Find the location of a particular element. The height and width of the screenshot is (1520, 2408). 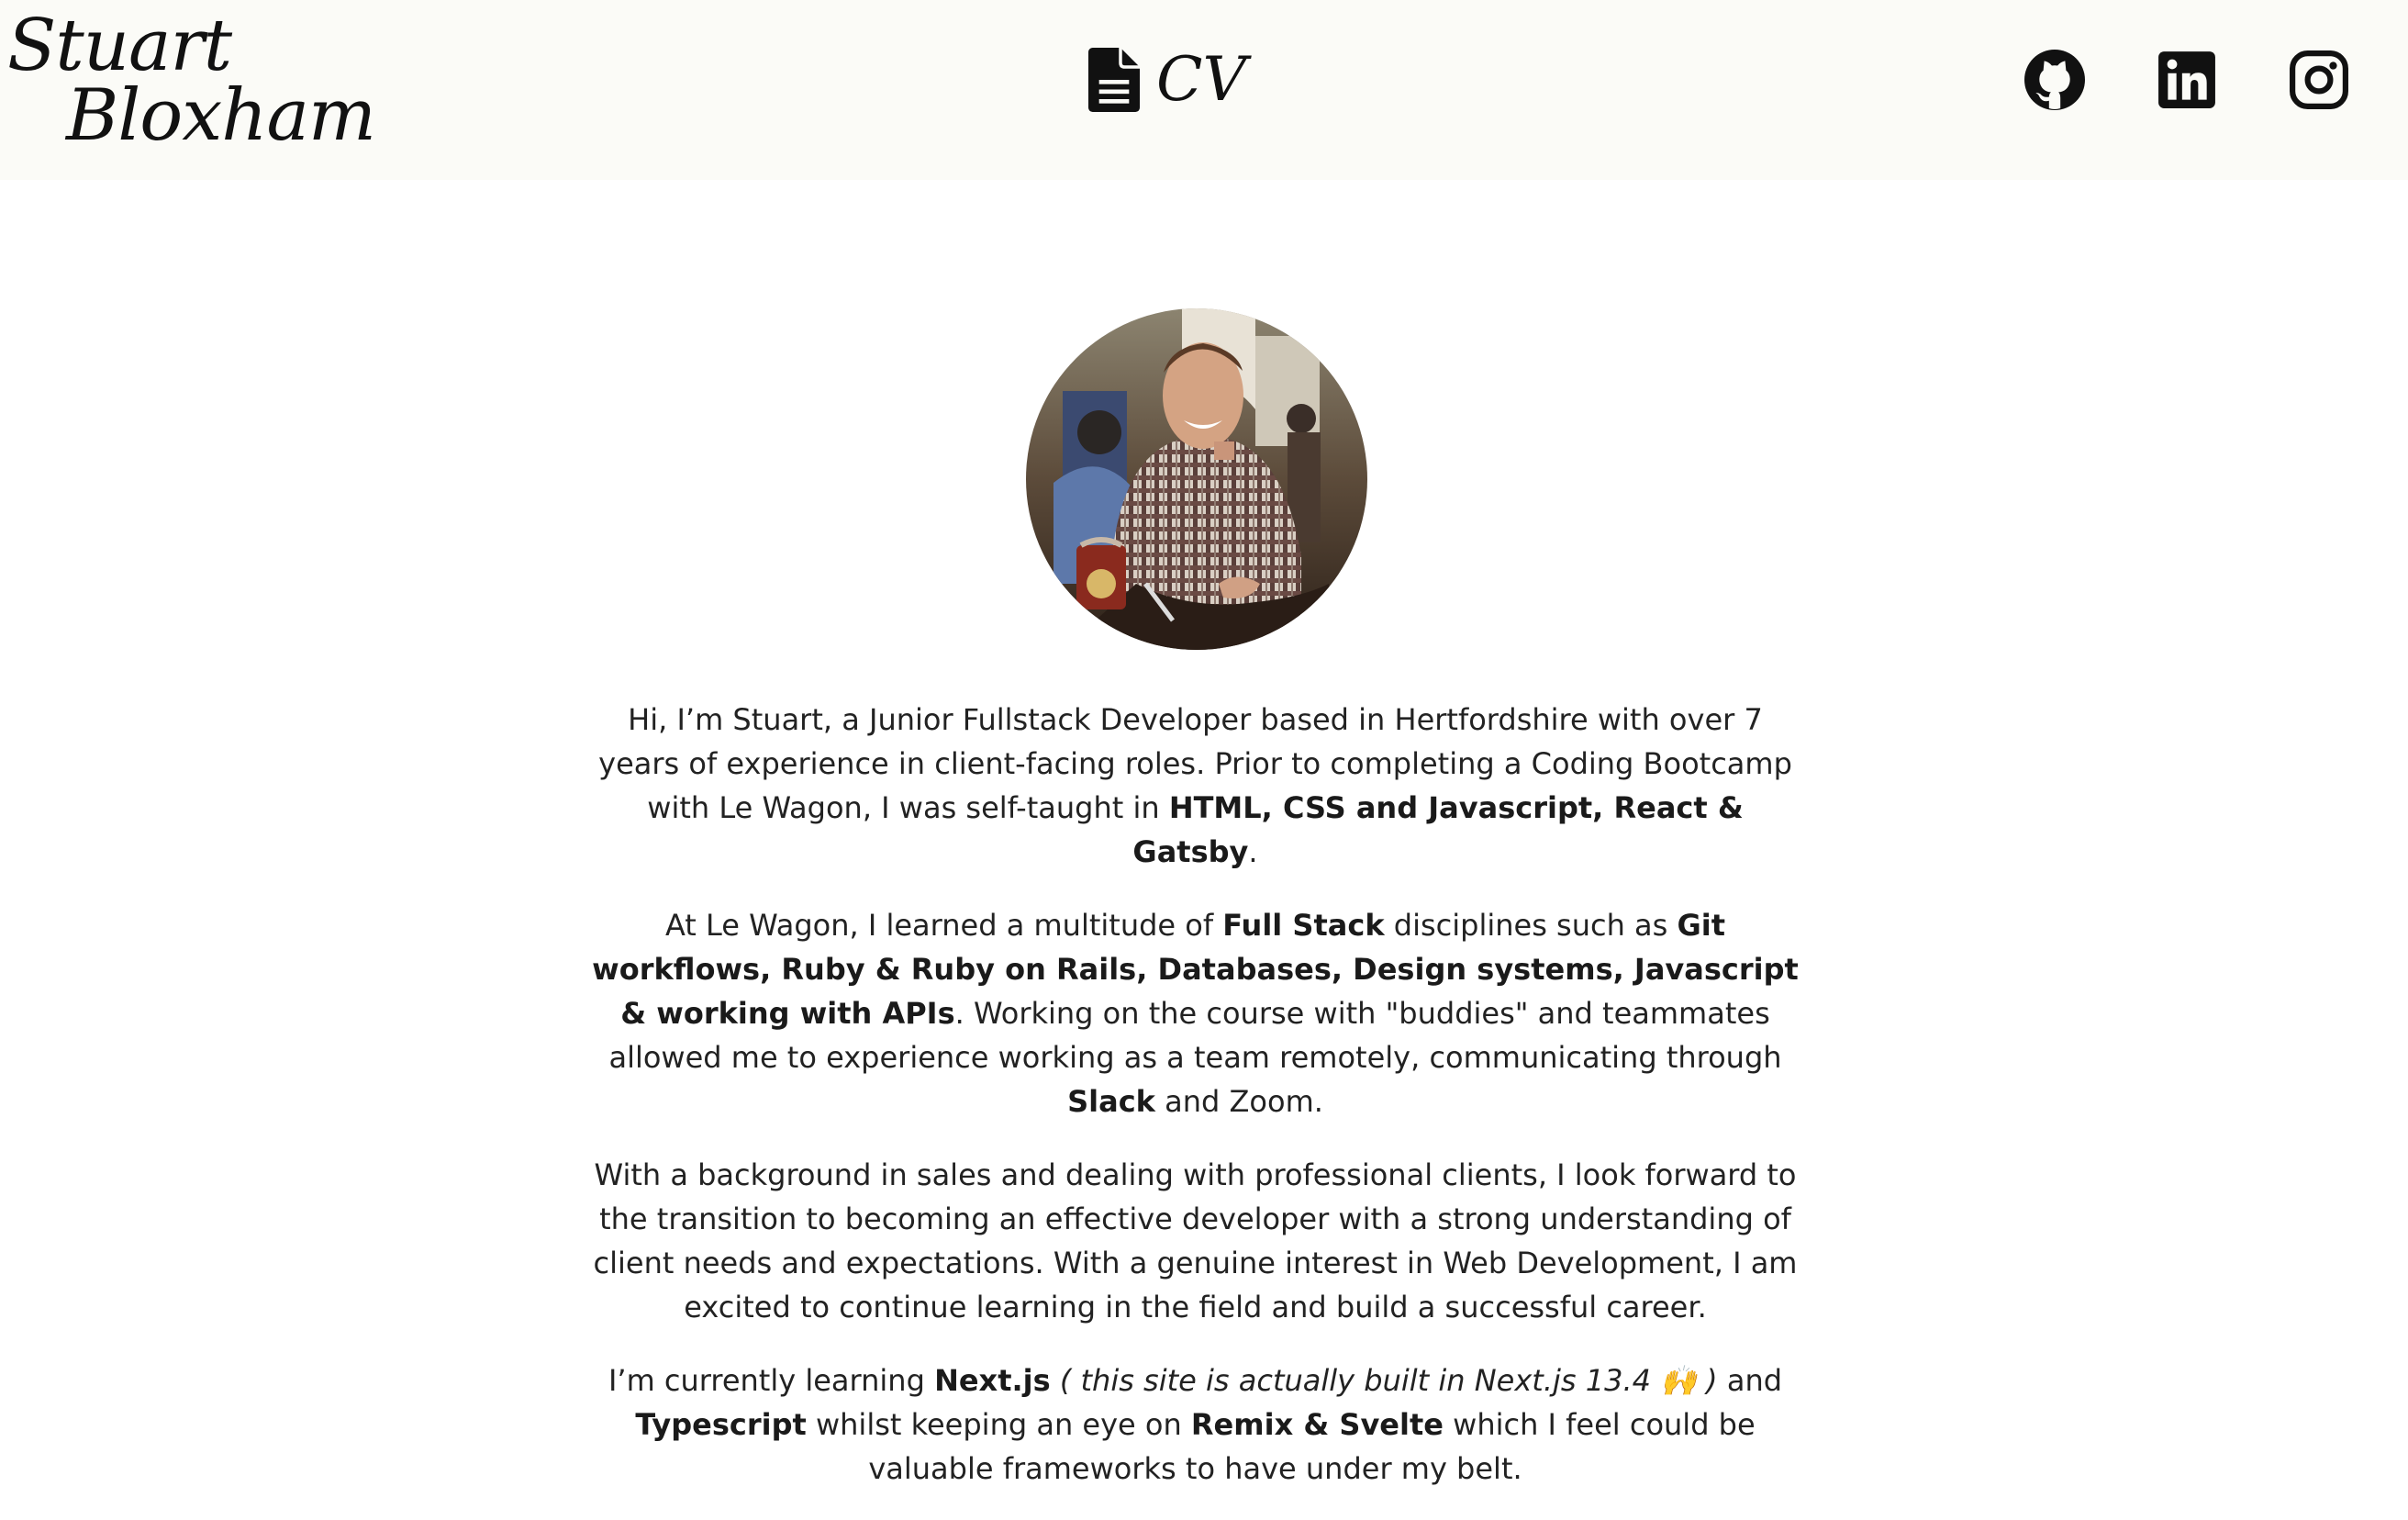

linkedin-link is located at coordinates (2187, 80).